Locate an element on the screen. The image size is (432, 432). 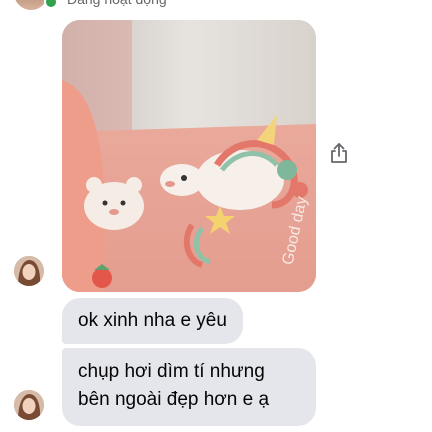
message-text: ok xinh nha e yêu is located at coordinates (152, 320).